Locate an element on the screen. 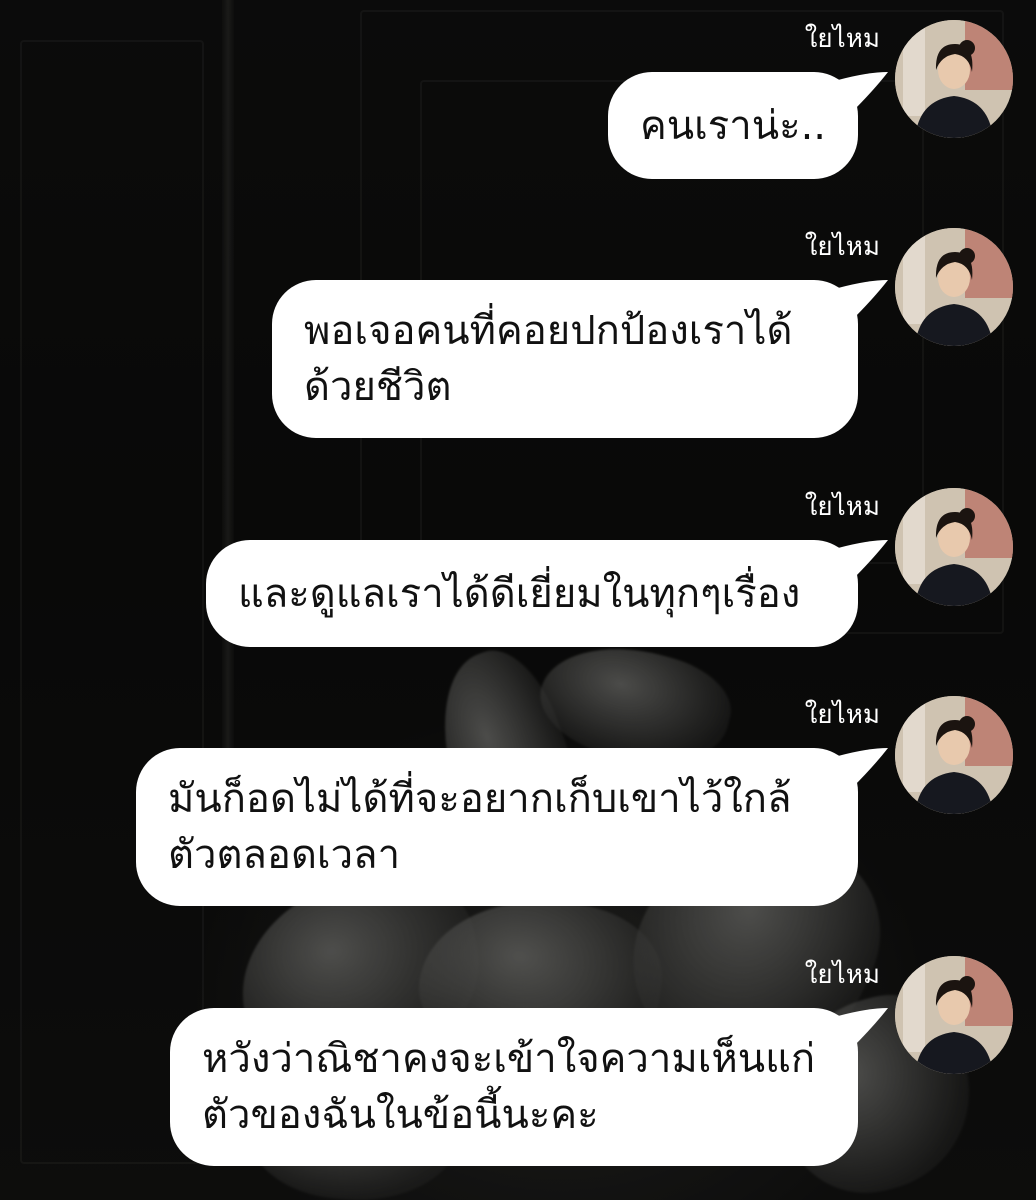 This screenshot has width=1036, height=1200. message-bubble: พอเจอคนที่คอยปกป้องเราได้ ด้วยชีวิต is located at coordinates (580, 359).